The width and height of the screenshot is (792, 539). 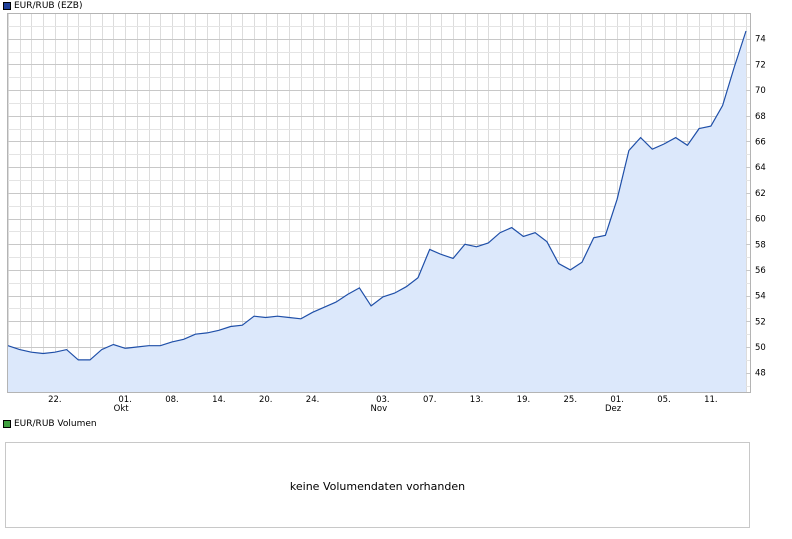 I want to click on x-tick-label: 24., so click(x=313, y=400).